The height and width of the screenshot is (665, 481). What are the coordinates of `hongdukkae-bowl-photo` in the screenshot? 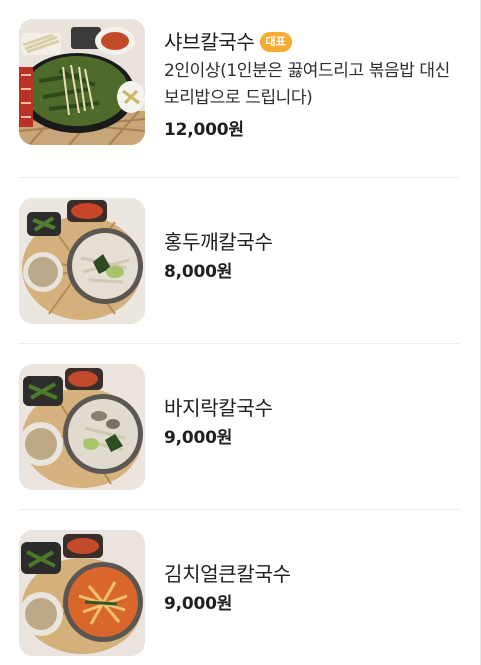 It's located at (82, 261).